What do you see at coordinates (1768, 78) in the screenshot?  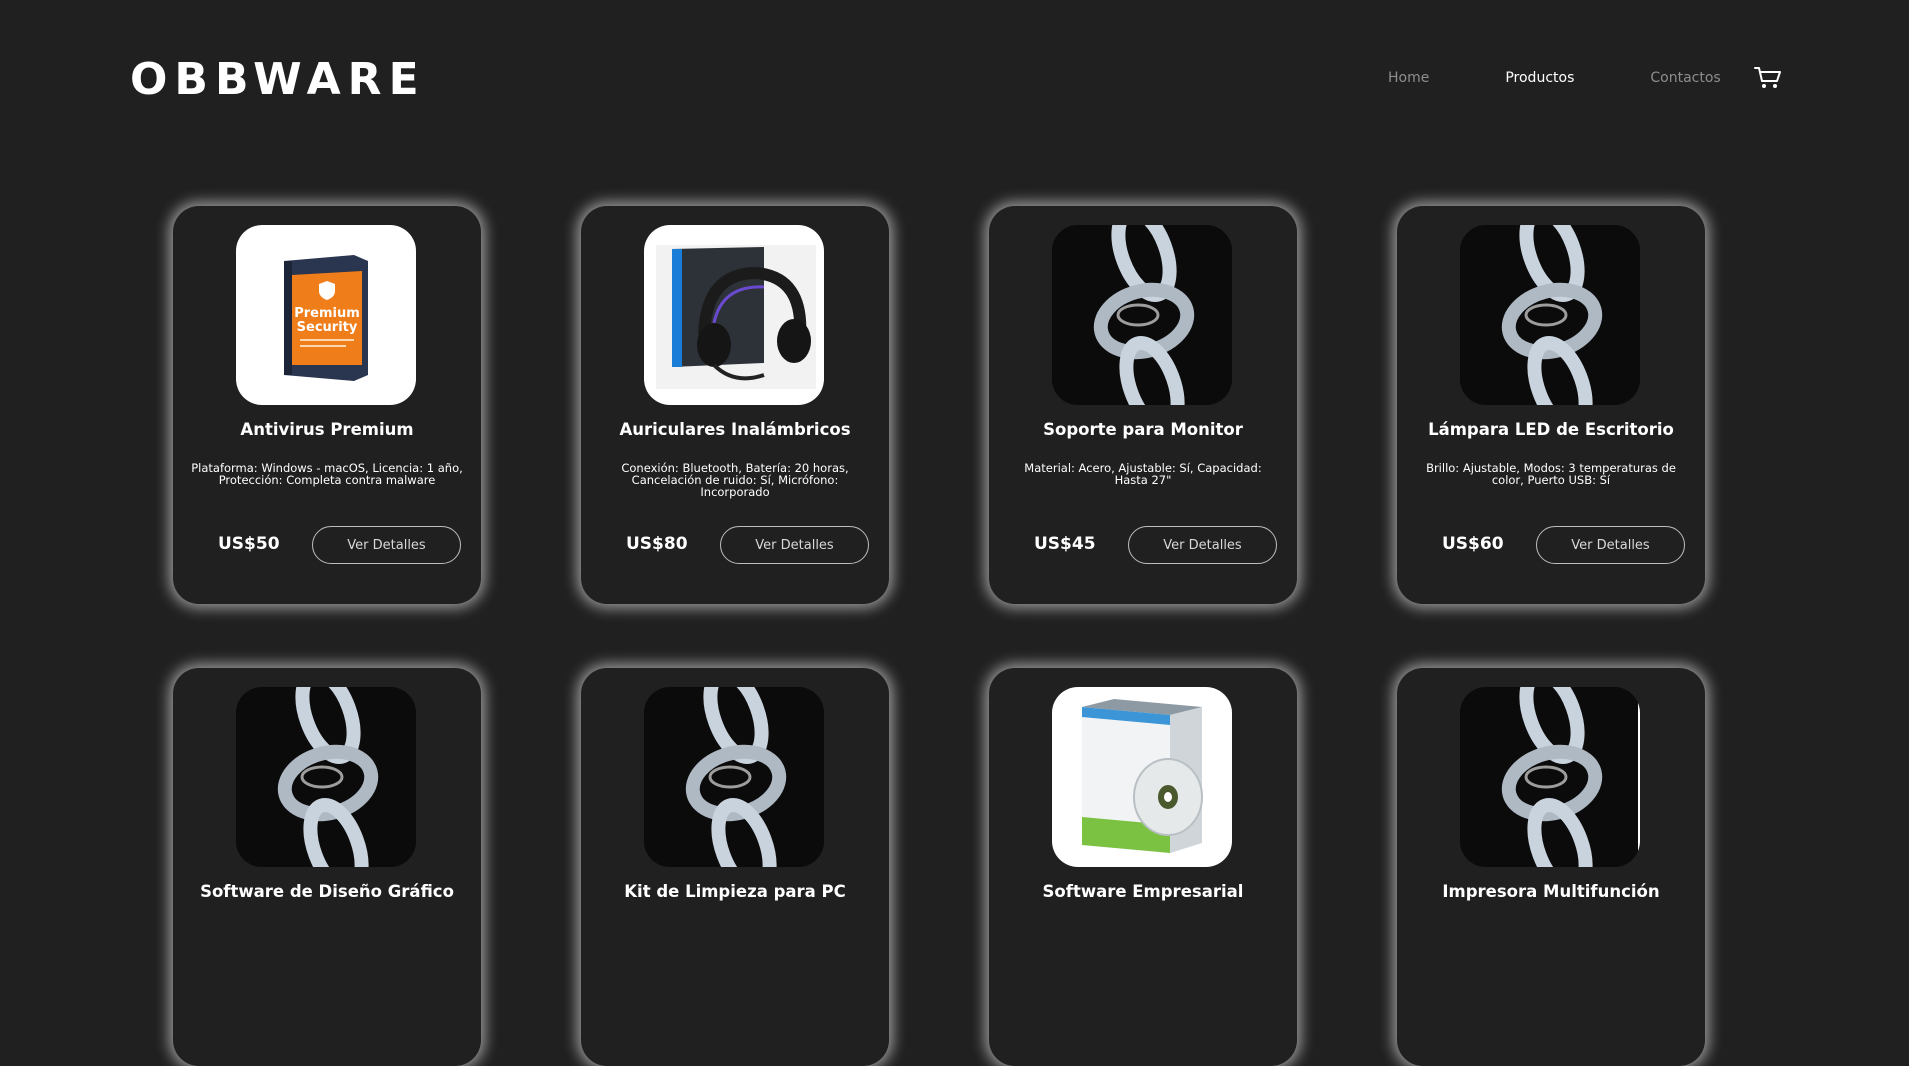 I see `cart-icon` at bounding box center [1768, 78].